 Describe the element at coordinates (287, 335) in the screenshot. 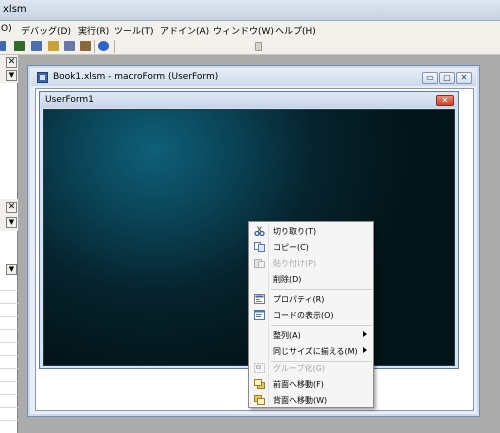

I see `context-menu-item-label: 整列(A)` at that location.